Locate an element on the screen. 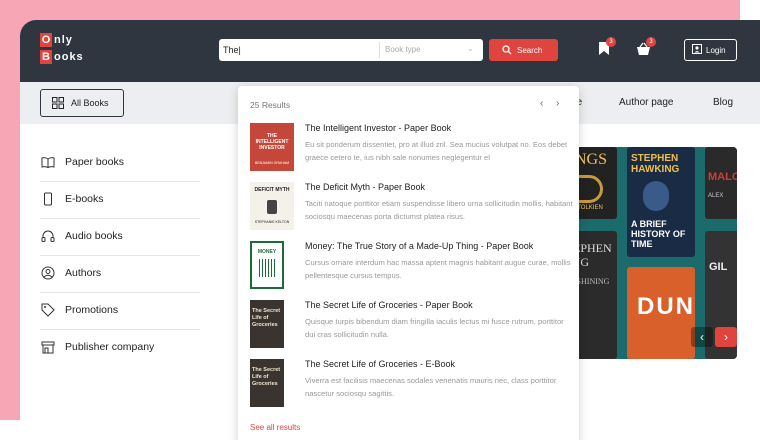 The image size is (760, 440). banner-next-button: › is located at coordinates (726, 337).